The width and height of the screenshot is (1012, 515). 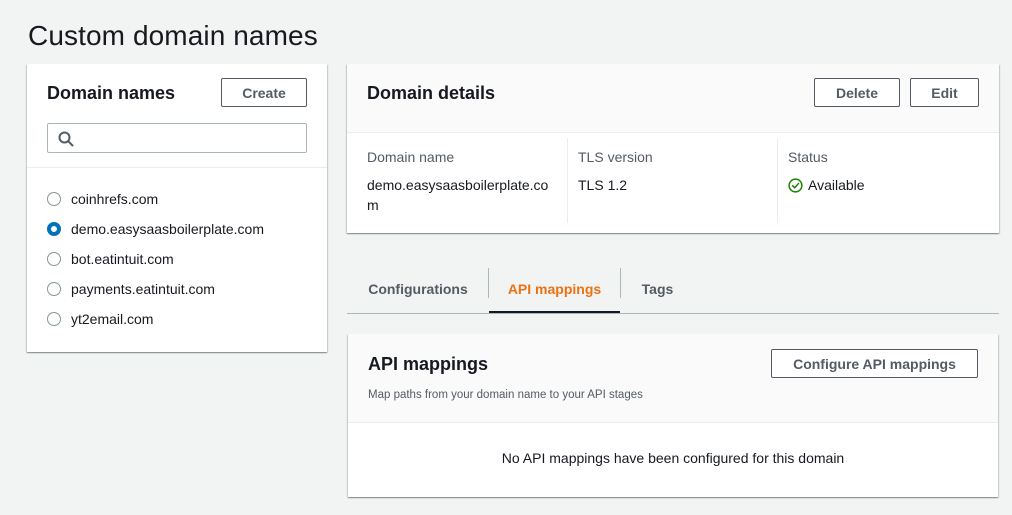 I want to click on domain-item-demo: demo.easysaasboilerplate.com, so click(x=155, y=229).